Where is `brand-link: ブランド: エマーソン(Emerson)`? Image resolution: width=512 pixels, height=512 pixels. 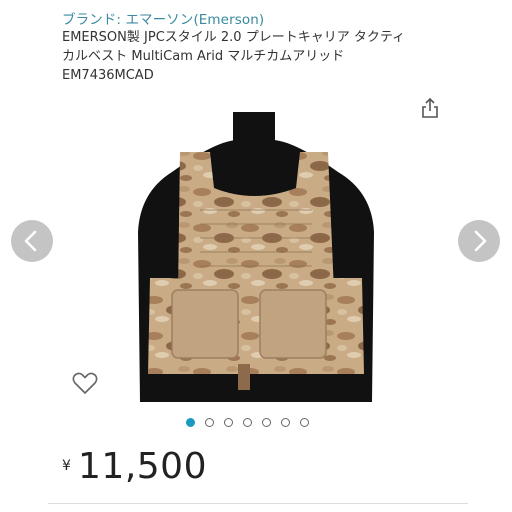
brand-link: ブランド: エマーソン(Emerson) is located at coordinates (163, 18).